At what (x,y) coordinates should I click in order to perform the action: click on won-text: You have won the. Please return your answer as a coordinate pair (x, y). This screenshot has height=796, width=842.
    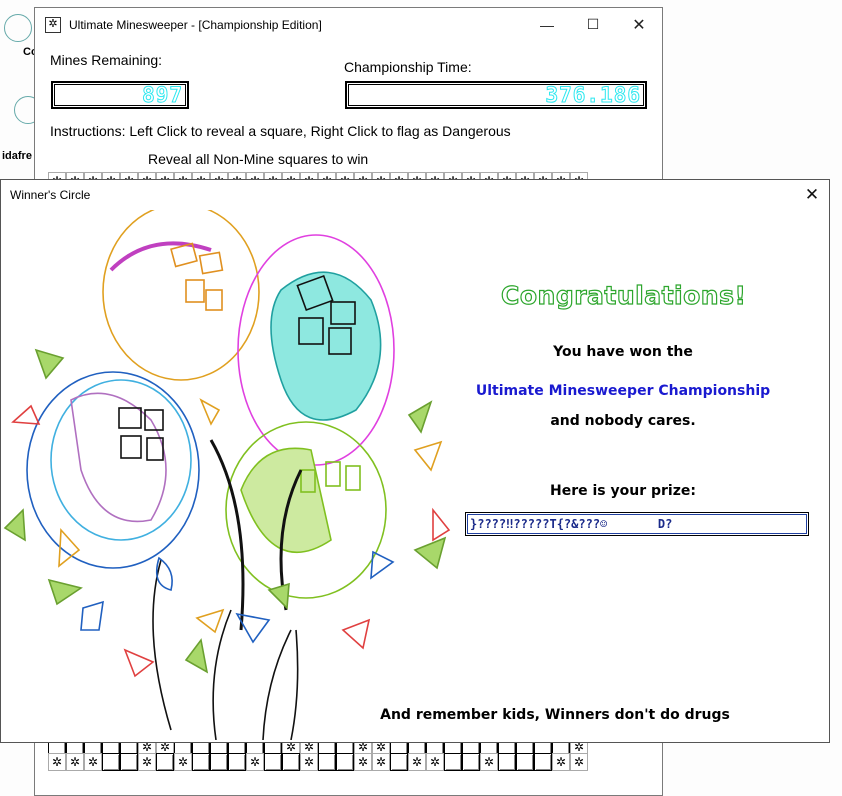
    Looking at the image, I should click on (623, 352).